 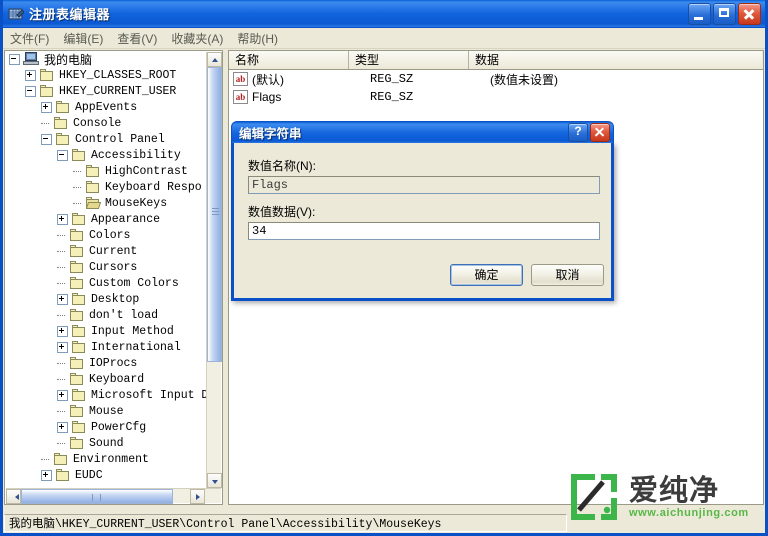 I want to click on tree-node-console: Console, so click(x=106, y=123).